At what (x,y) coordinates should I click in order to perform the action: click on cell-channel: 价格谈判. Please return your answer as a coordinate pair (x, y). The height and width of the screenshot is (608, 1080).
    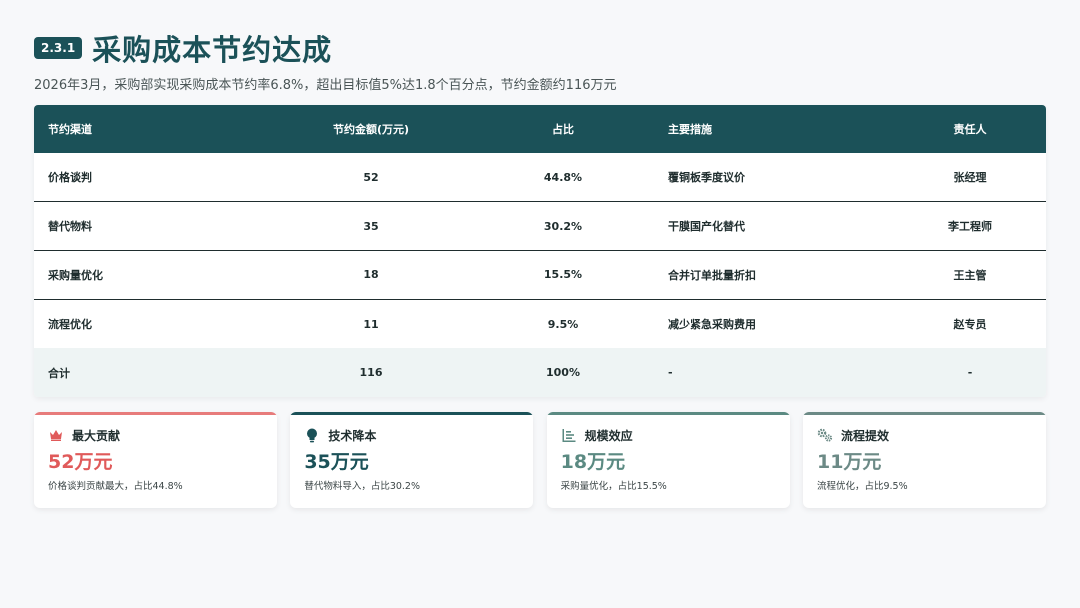
    Looking at the image, I should click on (70, 178).